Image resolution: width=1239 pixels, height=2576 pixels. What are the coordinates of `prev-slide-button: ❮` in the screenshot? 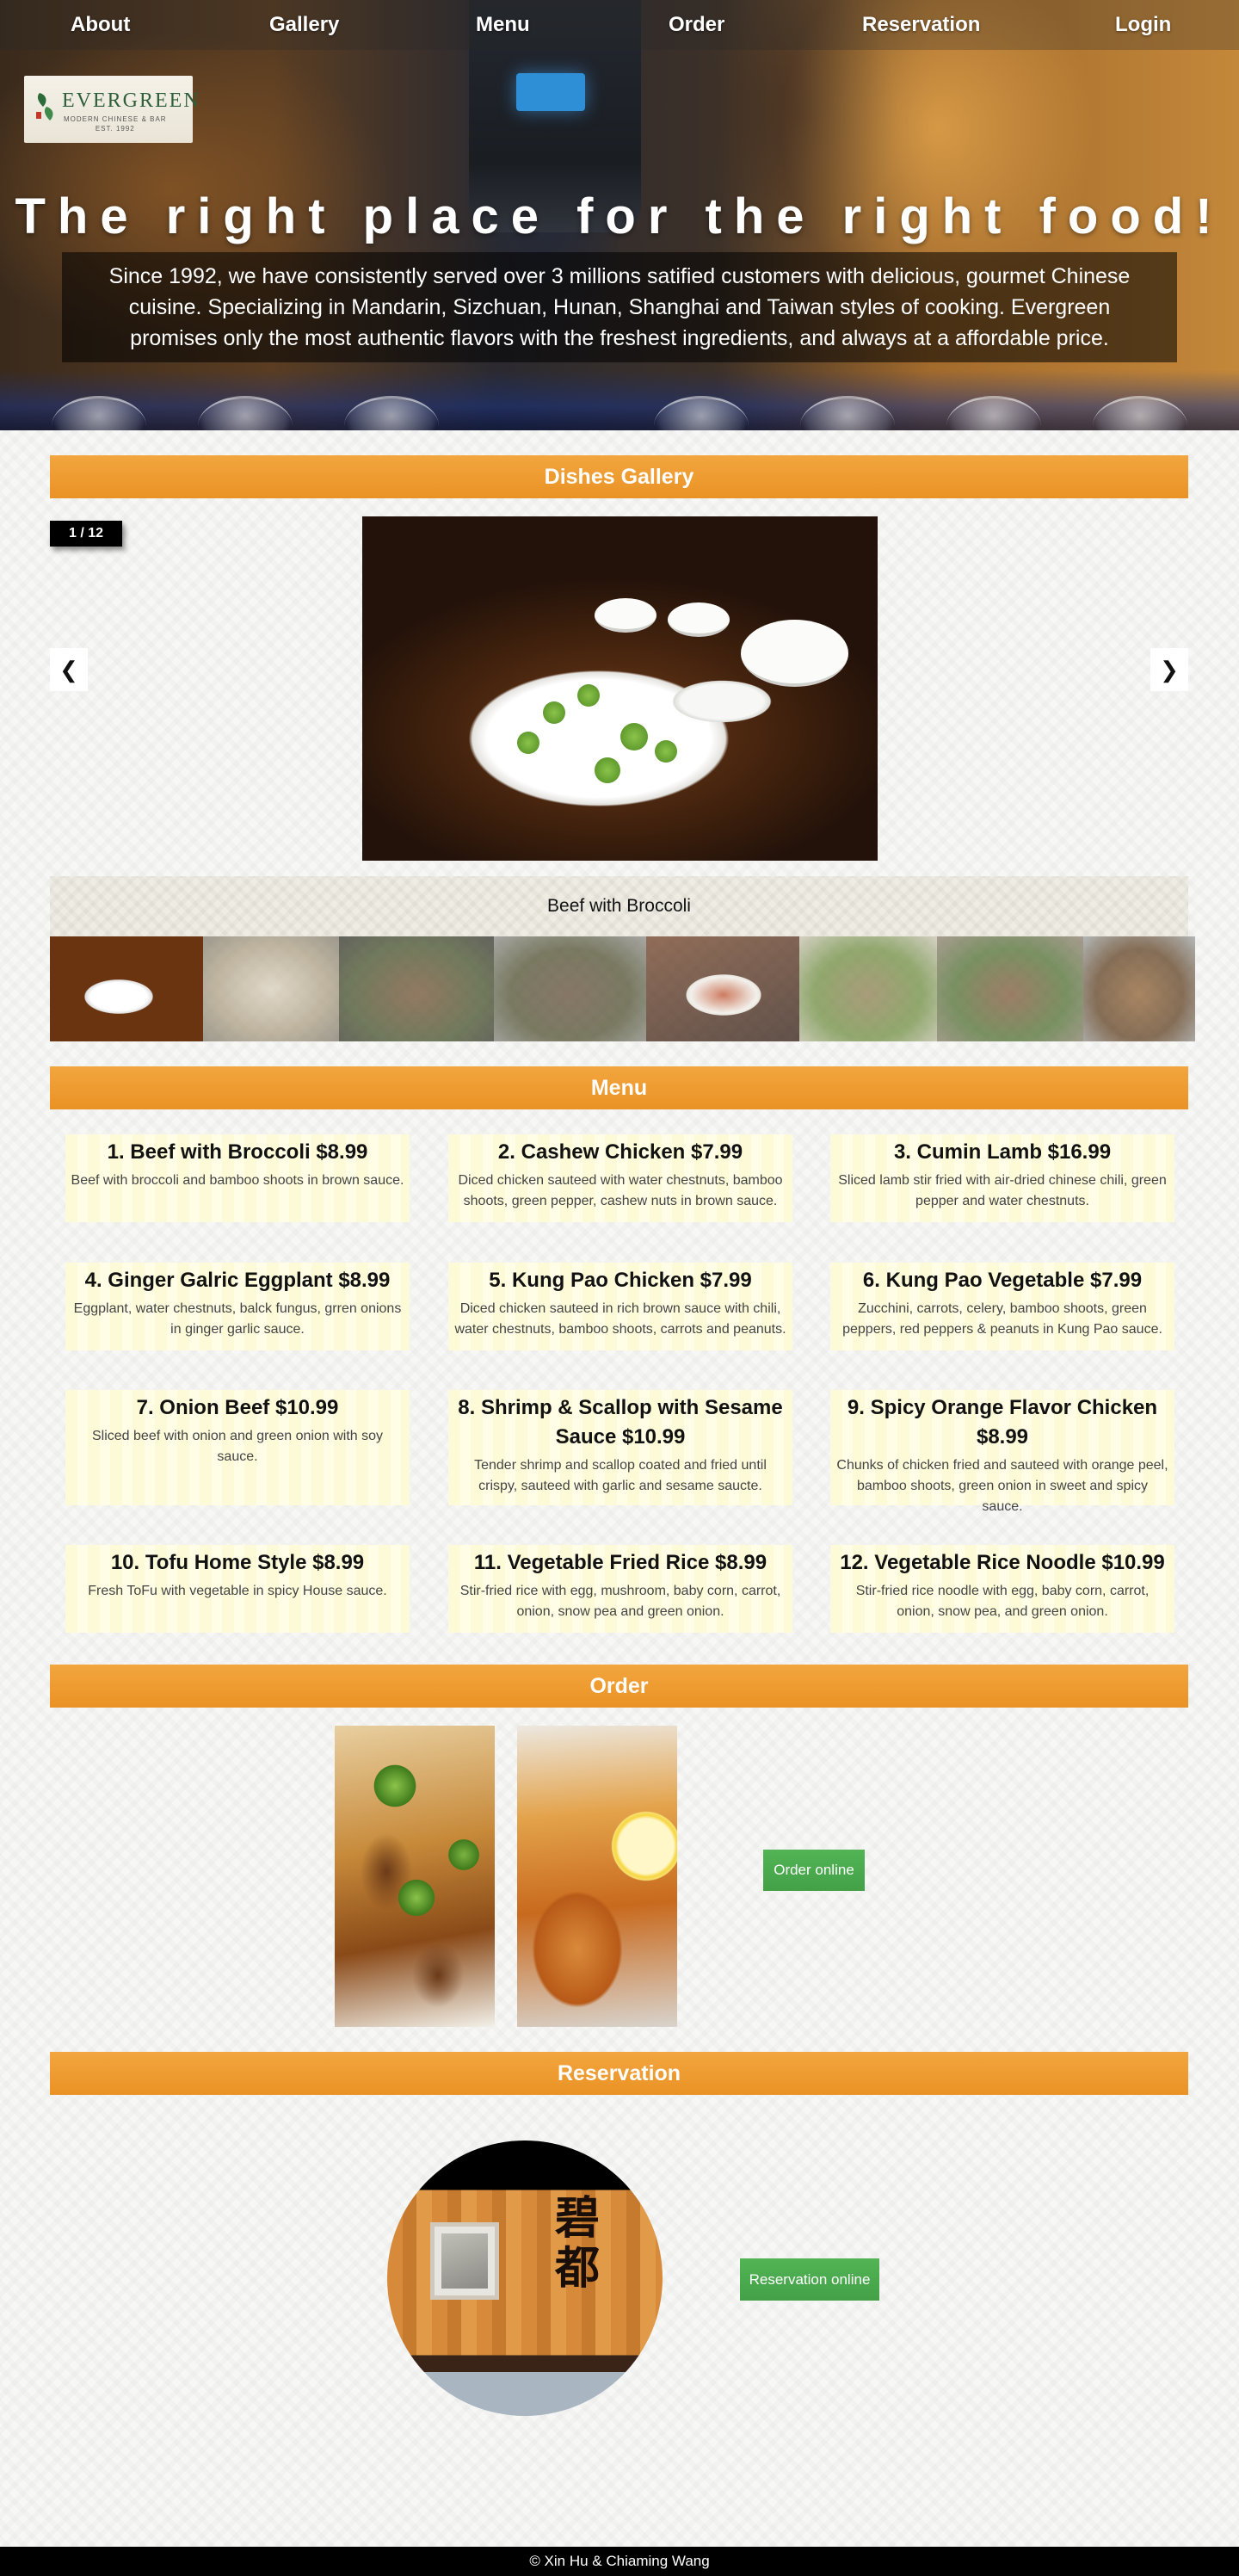 It's located at (69, 669).